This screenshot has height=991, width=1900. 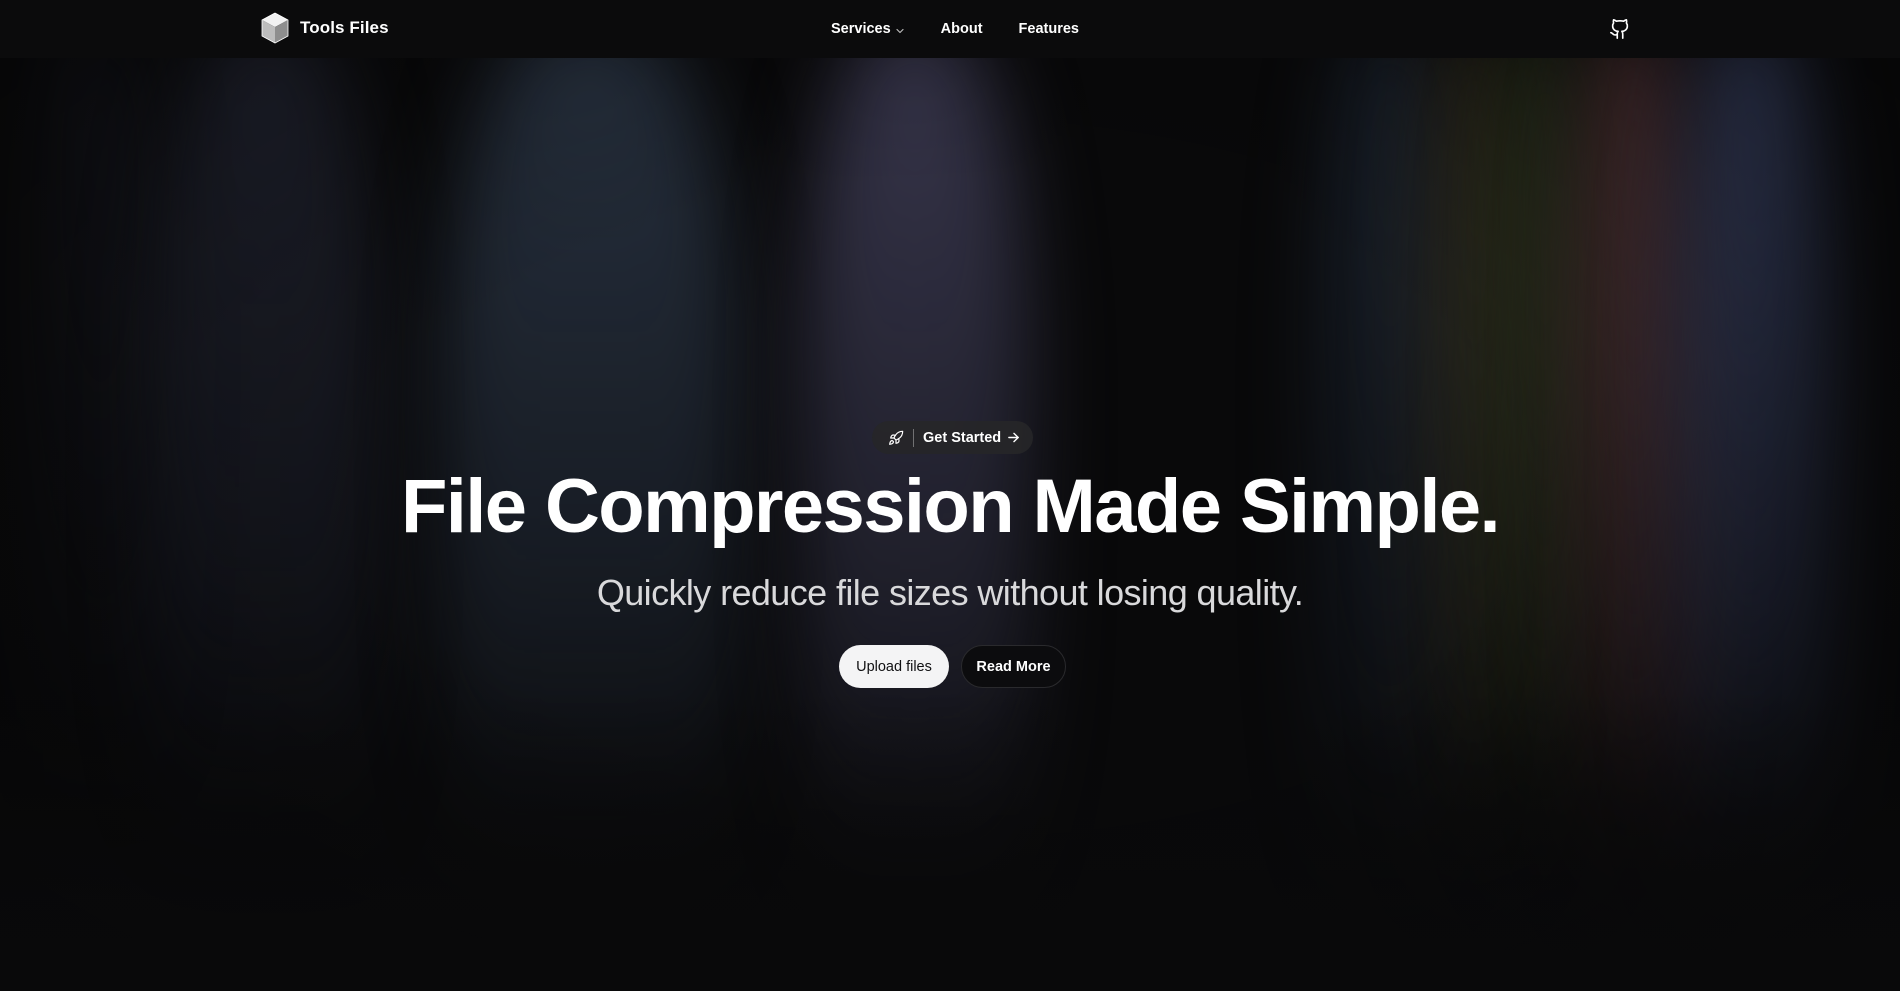 I want to click on arrow-right-icon, so click(x=1014, y=437).